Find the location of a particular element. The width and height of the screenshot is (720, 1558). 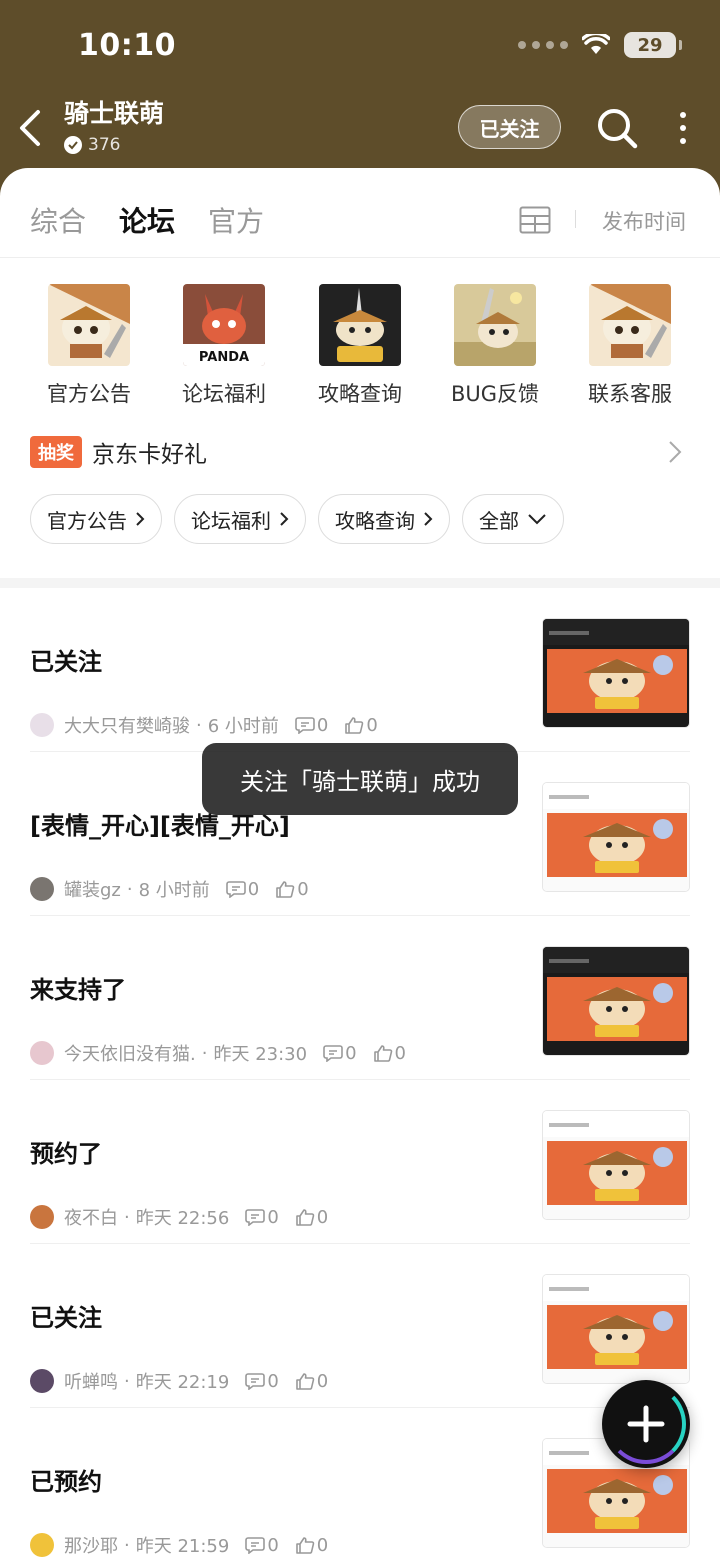

tab-overview: 综合 is located at coordinates (58, 220).